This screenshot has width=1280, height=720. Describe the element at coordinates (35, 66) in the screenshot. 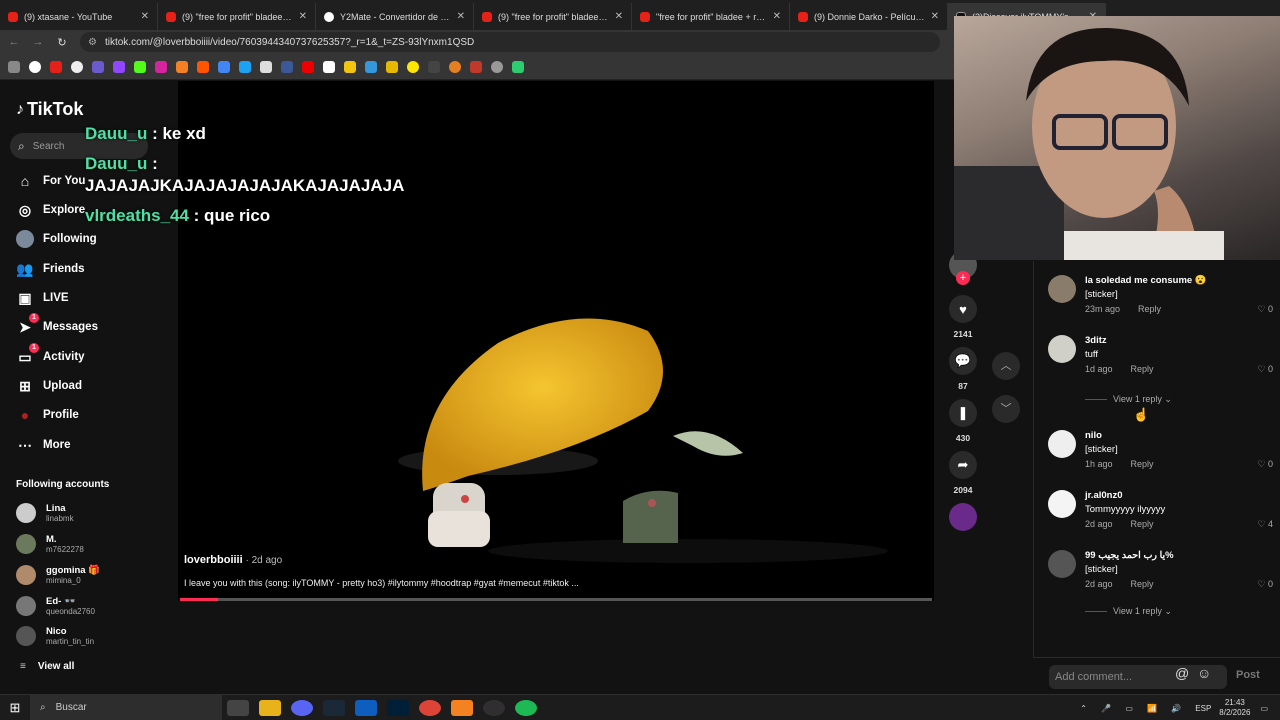

I see `google-bookmark-icon` at that location.